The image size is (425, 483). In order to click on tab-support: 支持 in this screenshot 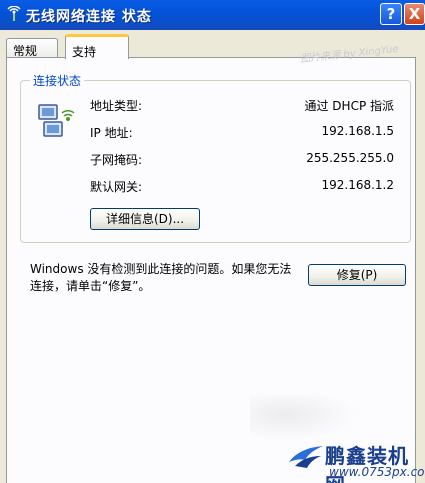, I will do `click(97, 46)`.